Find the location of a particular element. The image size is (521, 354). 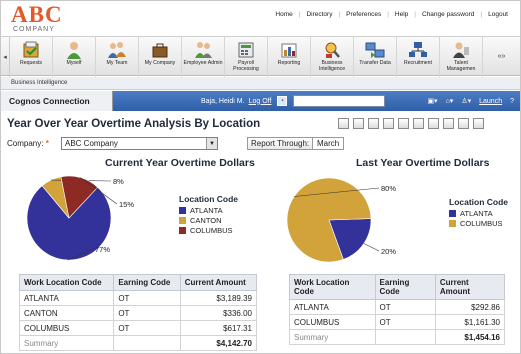

cognos-tools: ▣▾ ⌂▾ ♙▾ Launch ? is located at coordinates (466, 101).